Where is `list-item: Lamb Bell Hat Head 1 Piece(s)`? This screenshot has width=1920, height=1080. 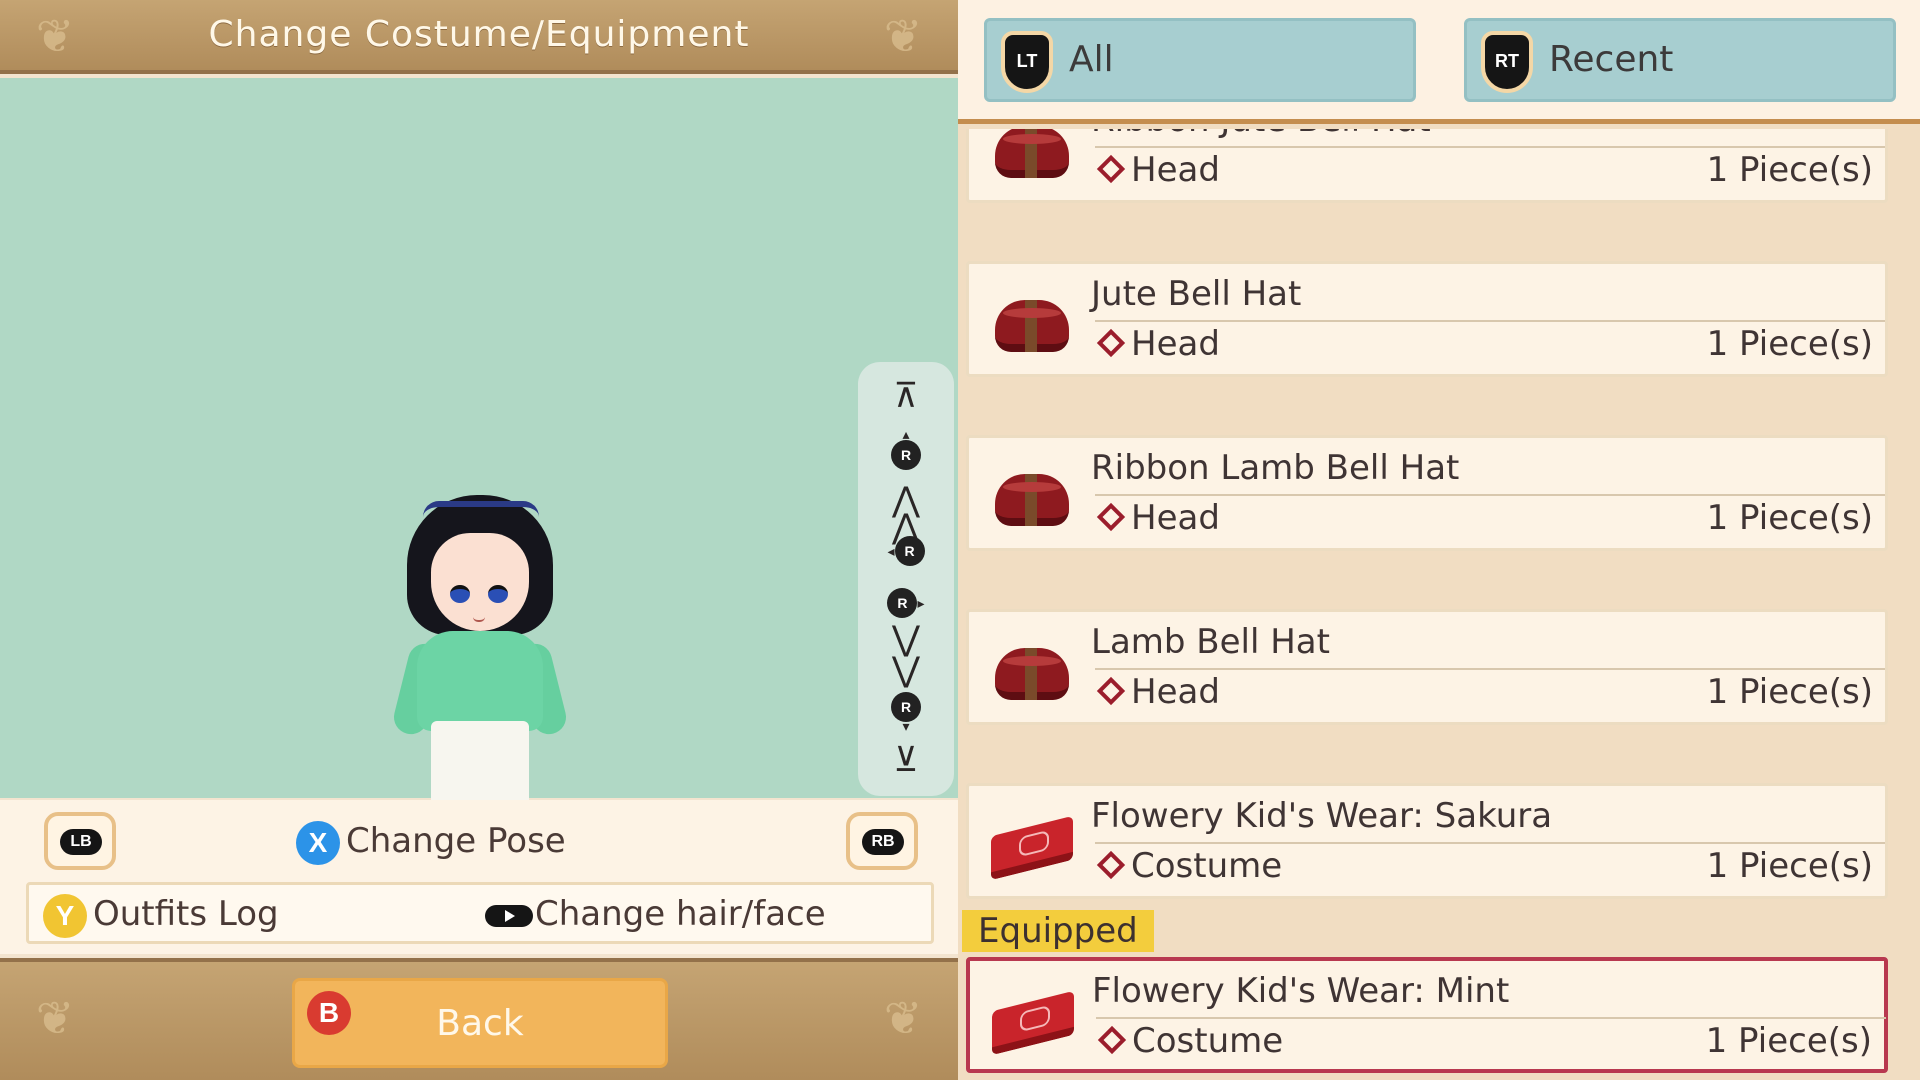
list-item: Lamb Bell Hat Head 1 Piece(s) is located at coordinates (1427, 667).